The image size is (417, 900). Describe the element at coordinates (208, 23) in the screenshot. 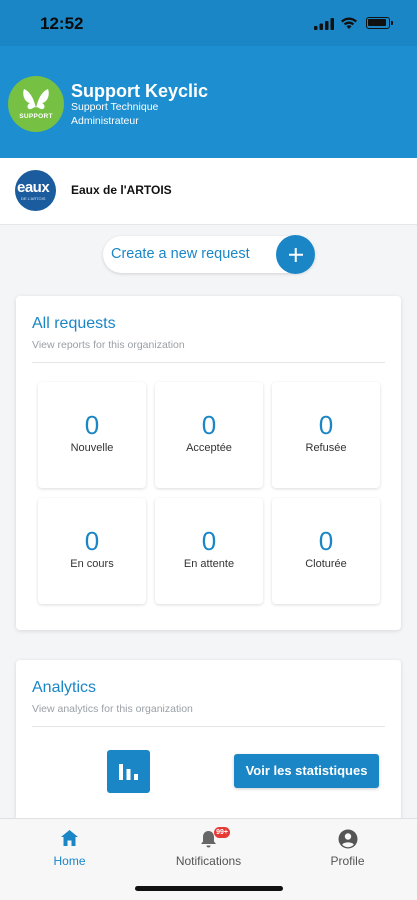

I see `status-bar: 12:52` at that location.